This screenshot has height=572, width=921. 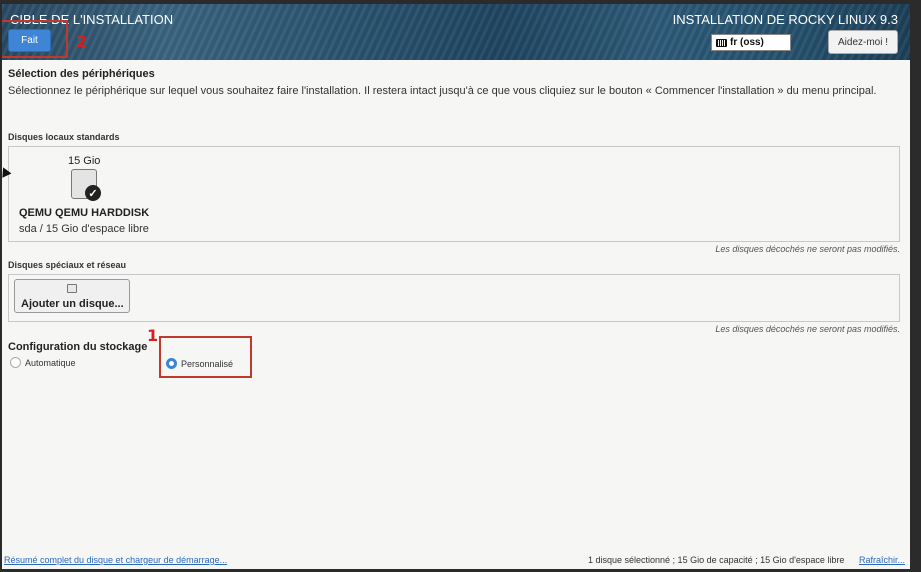 I want to click on page-title: CIBLE DE L'INSTALLATION, so click(x=92, y=19).